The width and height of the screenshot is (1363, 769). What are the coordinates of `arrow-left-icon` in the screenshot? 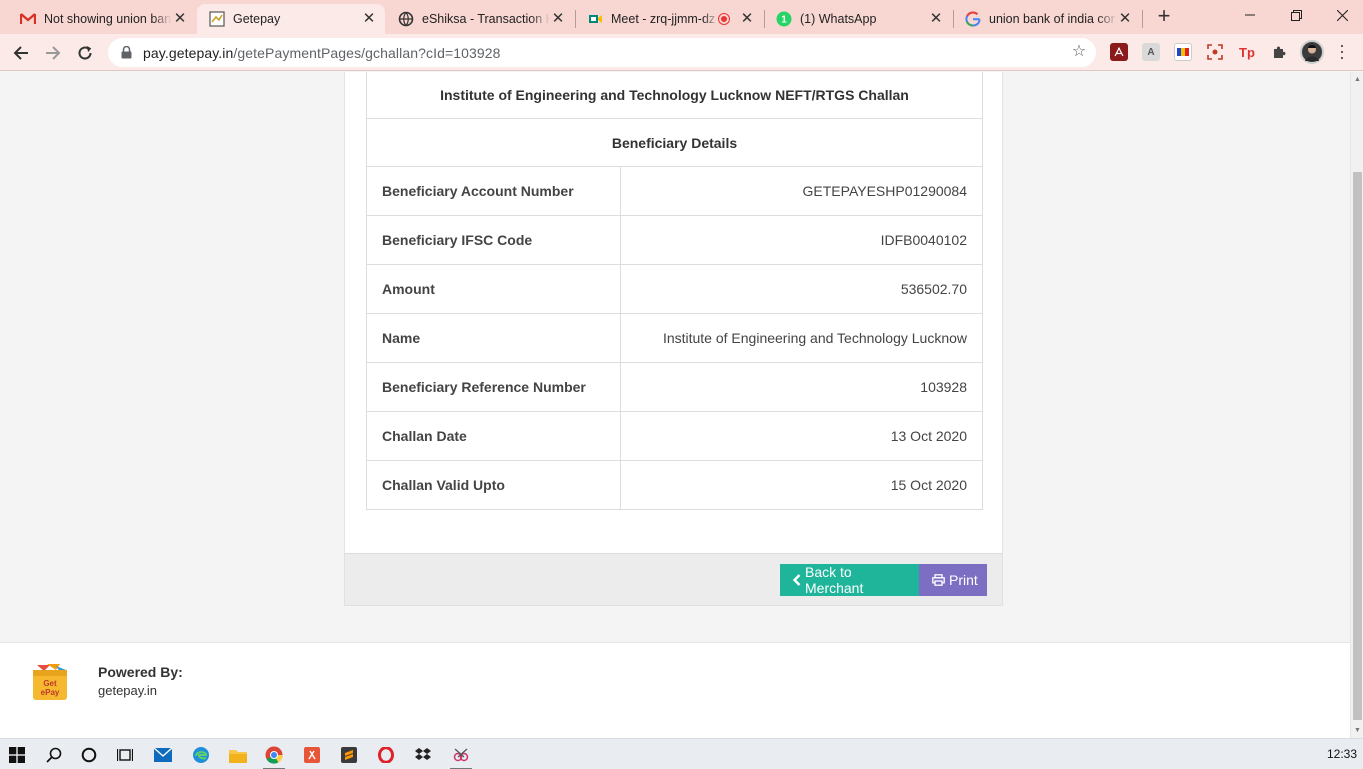 It's located at (20, 53).